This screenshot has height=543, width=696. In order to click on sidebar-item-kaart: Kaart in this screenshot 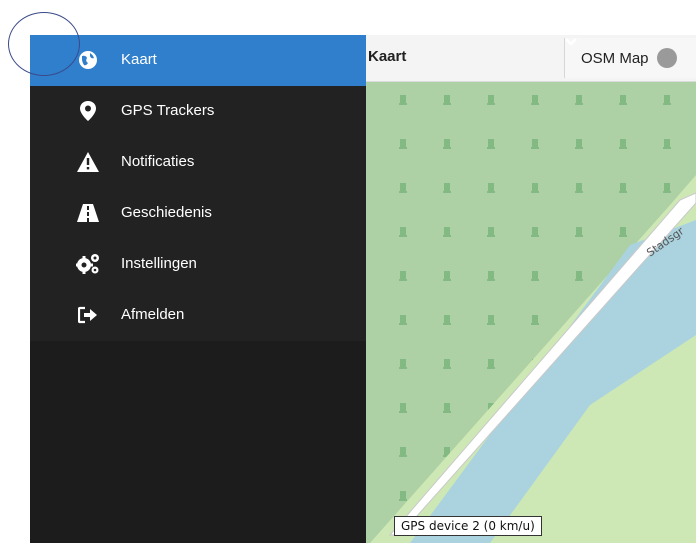, I will do `click(198, 60)`.